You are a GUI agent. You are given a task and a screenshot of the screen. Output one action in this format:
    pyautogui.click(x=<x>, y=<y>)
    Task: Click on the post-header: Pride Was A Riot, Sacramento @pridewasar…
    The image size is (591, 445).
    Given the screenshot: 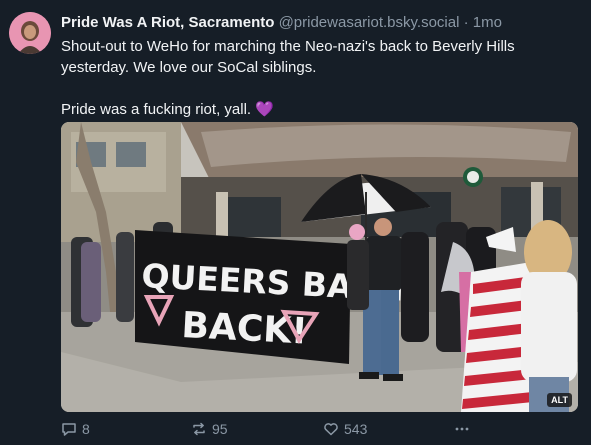 What is the action you would take?
    pyautogui.click(x=321, y=22)
    